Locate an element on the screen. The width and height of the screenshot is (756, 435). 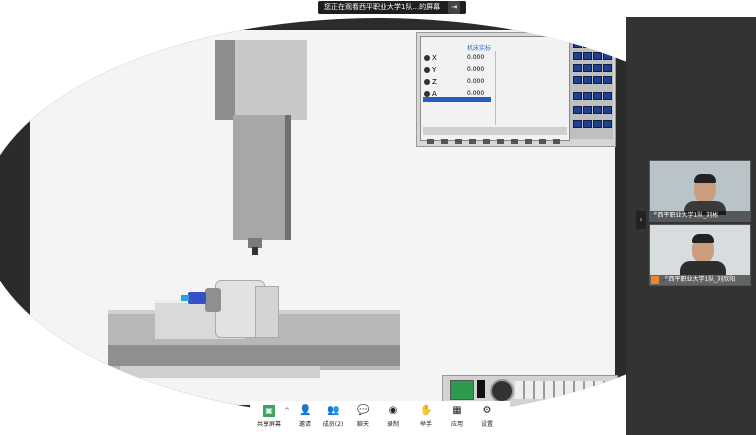
raise-hand-icon: ✋ is located at coordinates (426, 410).